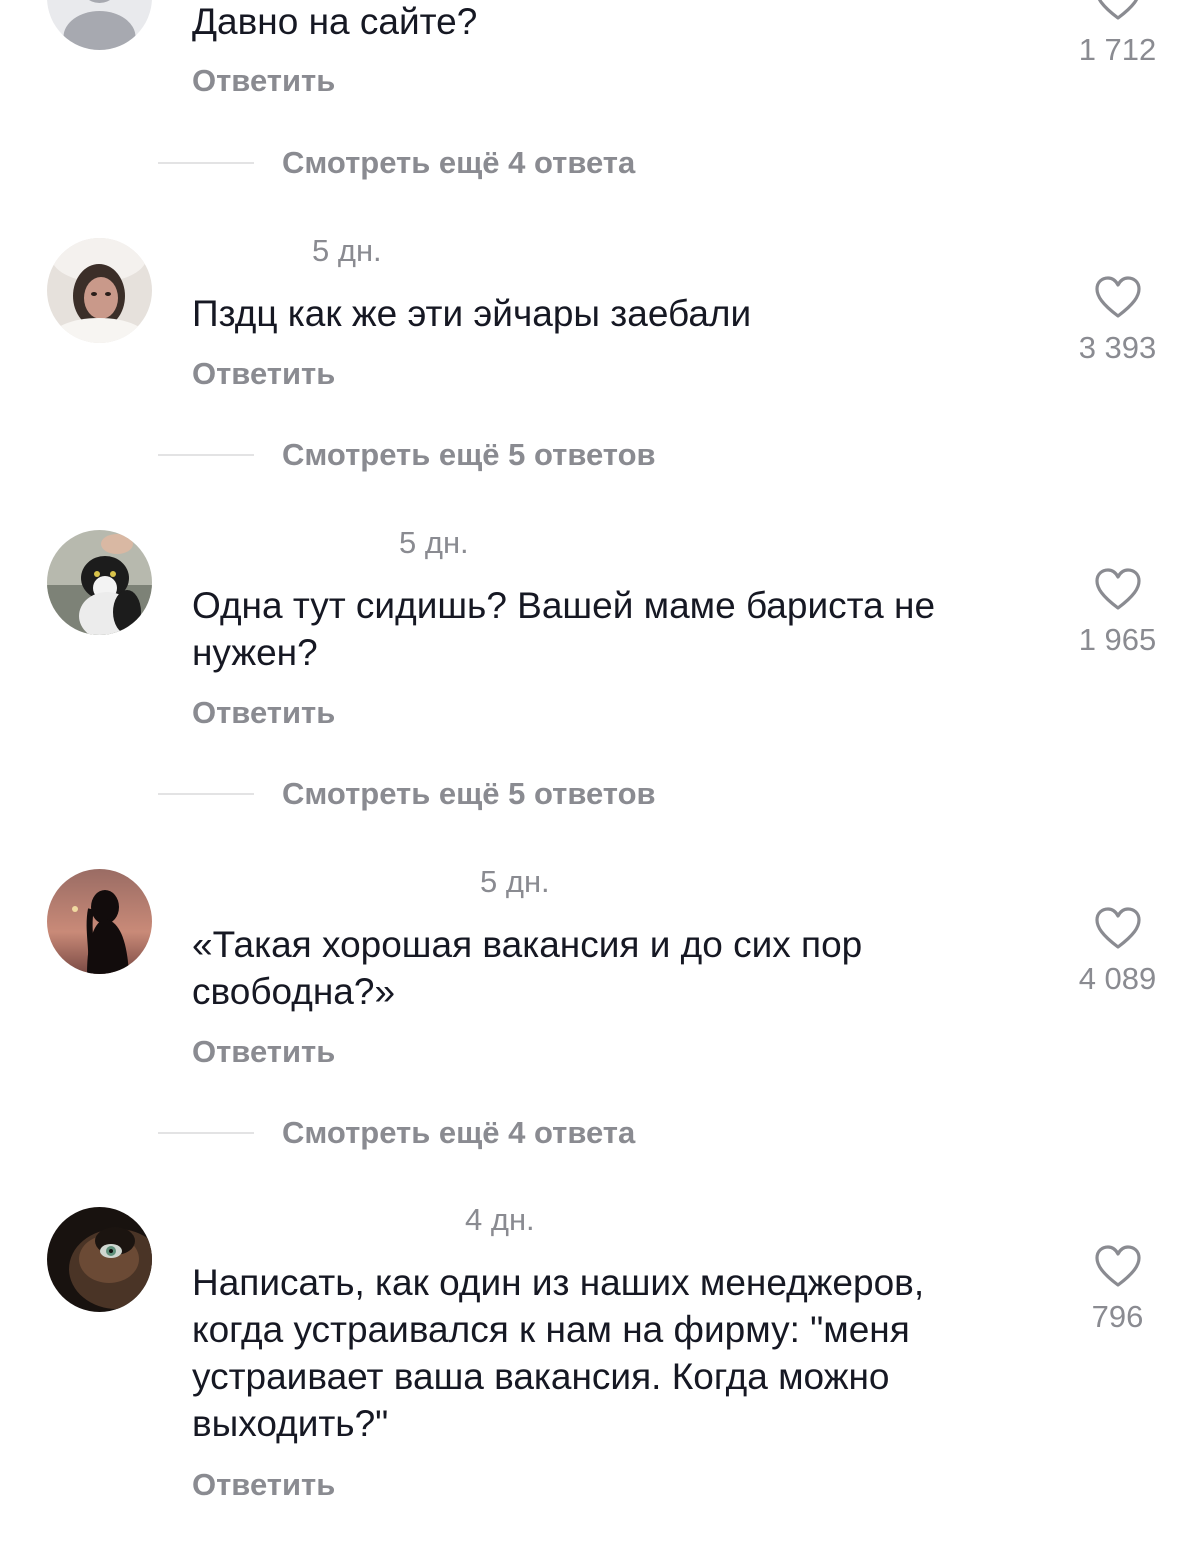 This screenshot has width=1199, height=1547. I want to click on default-avatar-icon, so click(99, 25).